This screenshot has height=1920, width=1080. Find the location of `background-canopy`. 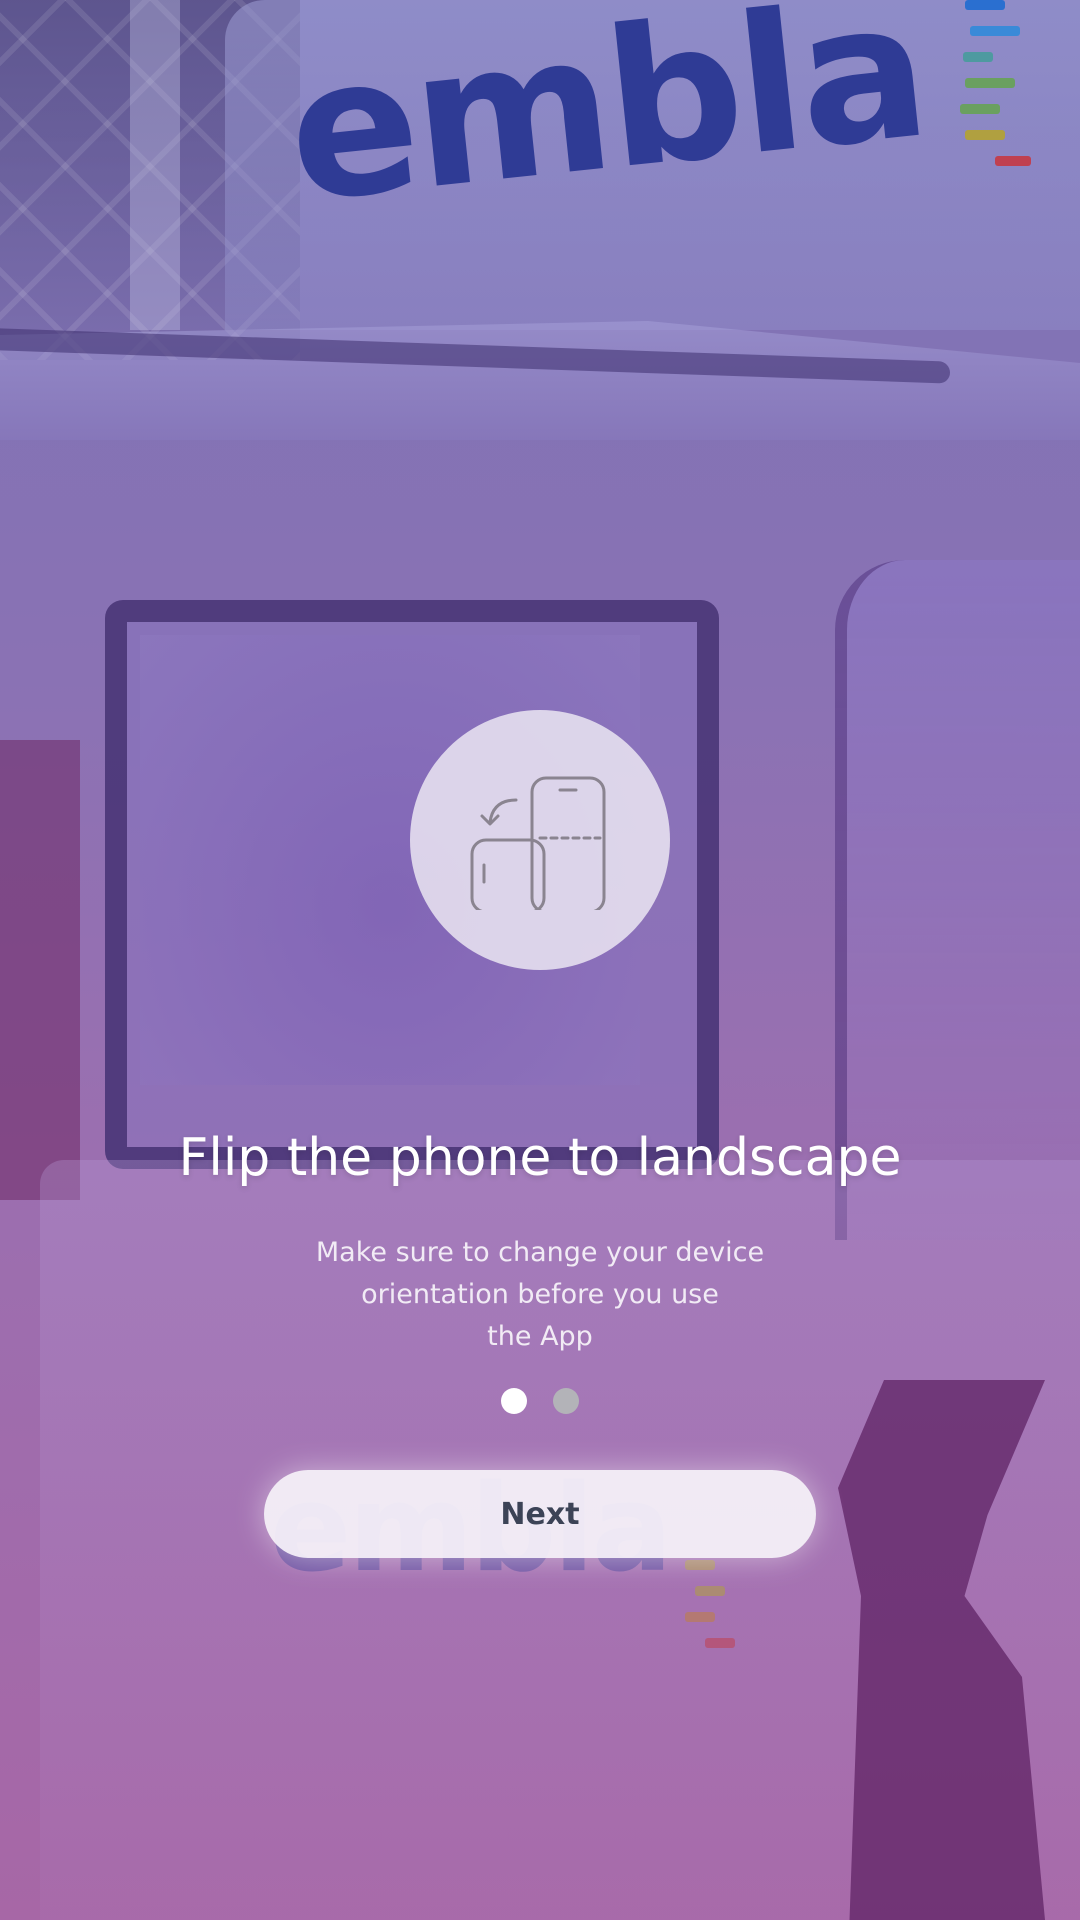

background-canopy is located at coordinates (540, 380).